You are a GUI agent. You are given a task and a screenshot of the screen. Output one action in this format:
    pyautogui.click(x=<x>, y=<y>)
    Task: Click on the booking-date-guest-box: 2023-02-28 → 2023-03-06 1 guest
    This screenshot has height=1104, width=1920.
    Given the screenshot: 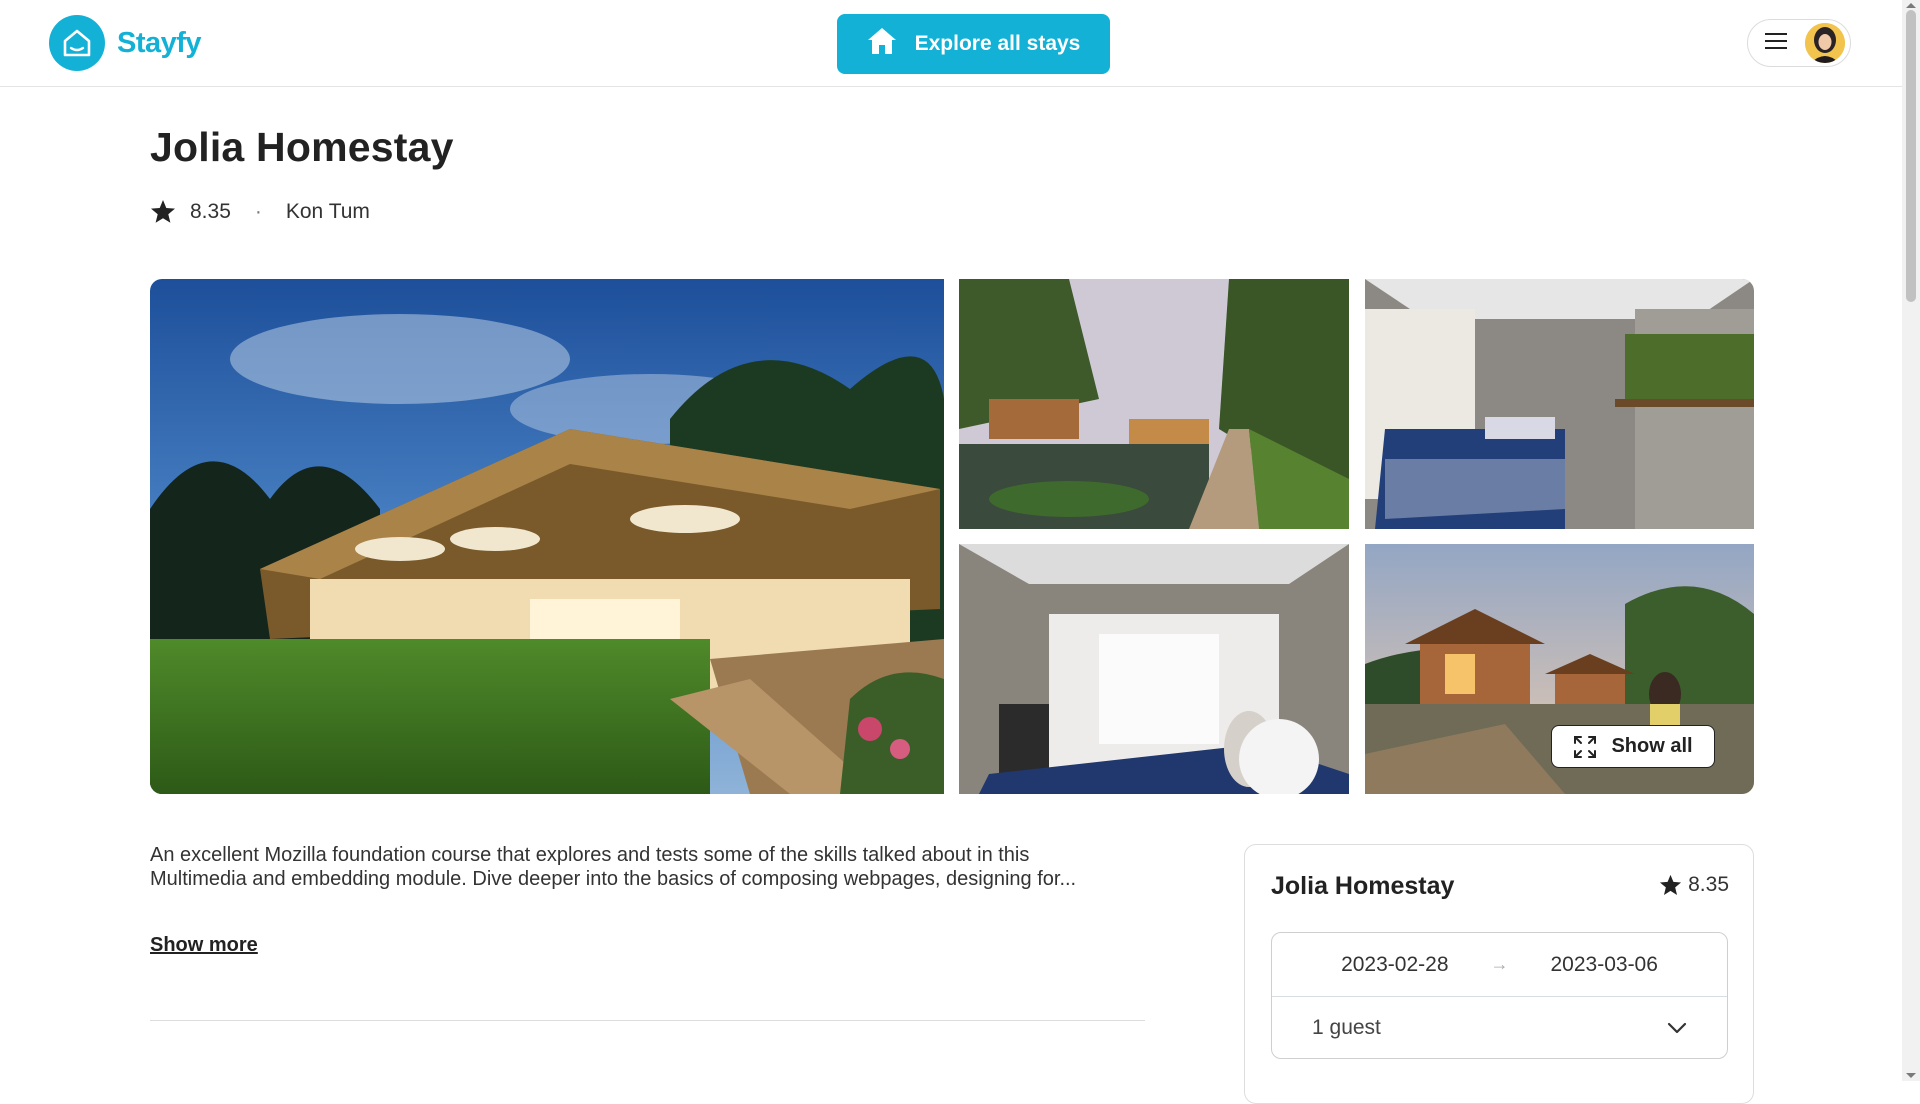 What is the action you would take?
    pyautogui.click(x=1499, y=995)
    